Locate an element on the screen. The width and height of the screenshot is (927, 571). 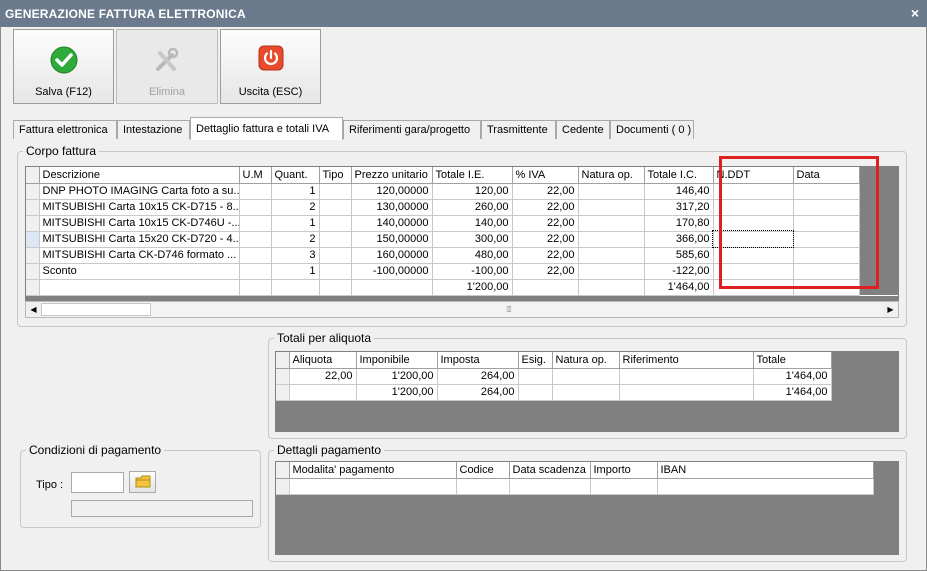
table-cell: 130,00000 is located at coordinates (392, 207).